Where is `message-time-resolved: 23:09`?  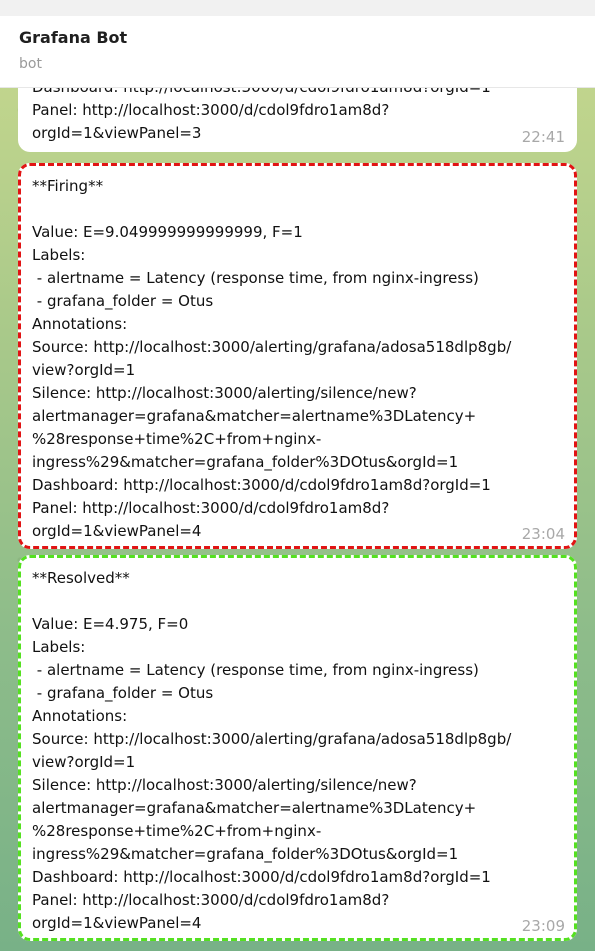
message-time-resolved: 23:09 is located at coordinates (543, 926).